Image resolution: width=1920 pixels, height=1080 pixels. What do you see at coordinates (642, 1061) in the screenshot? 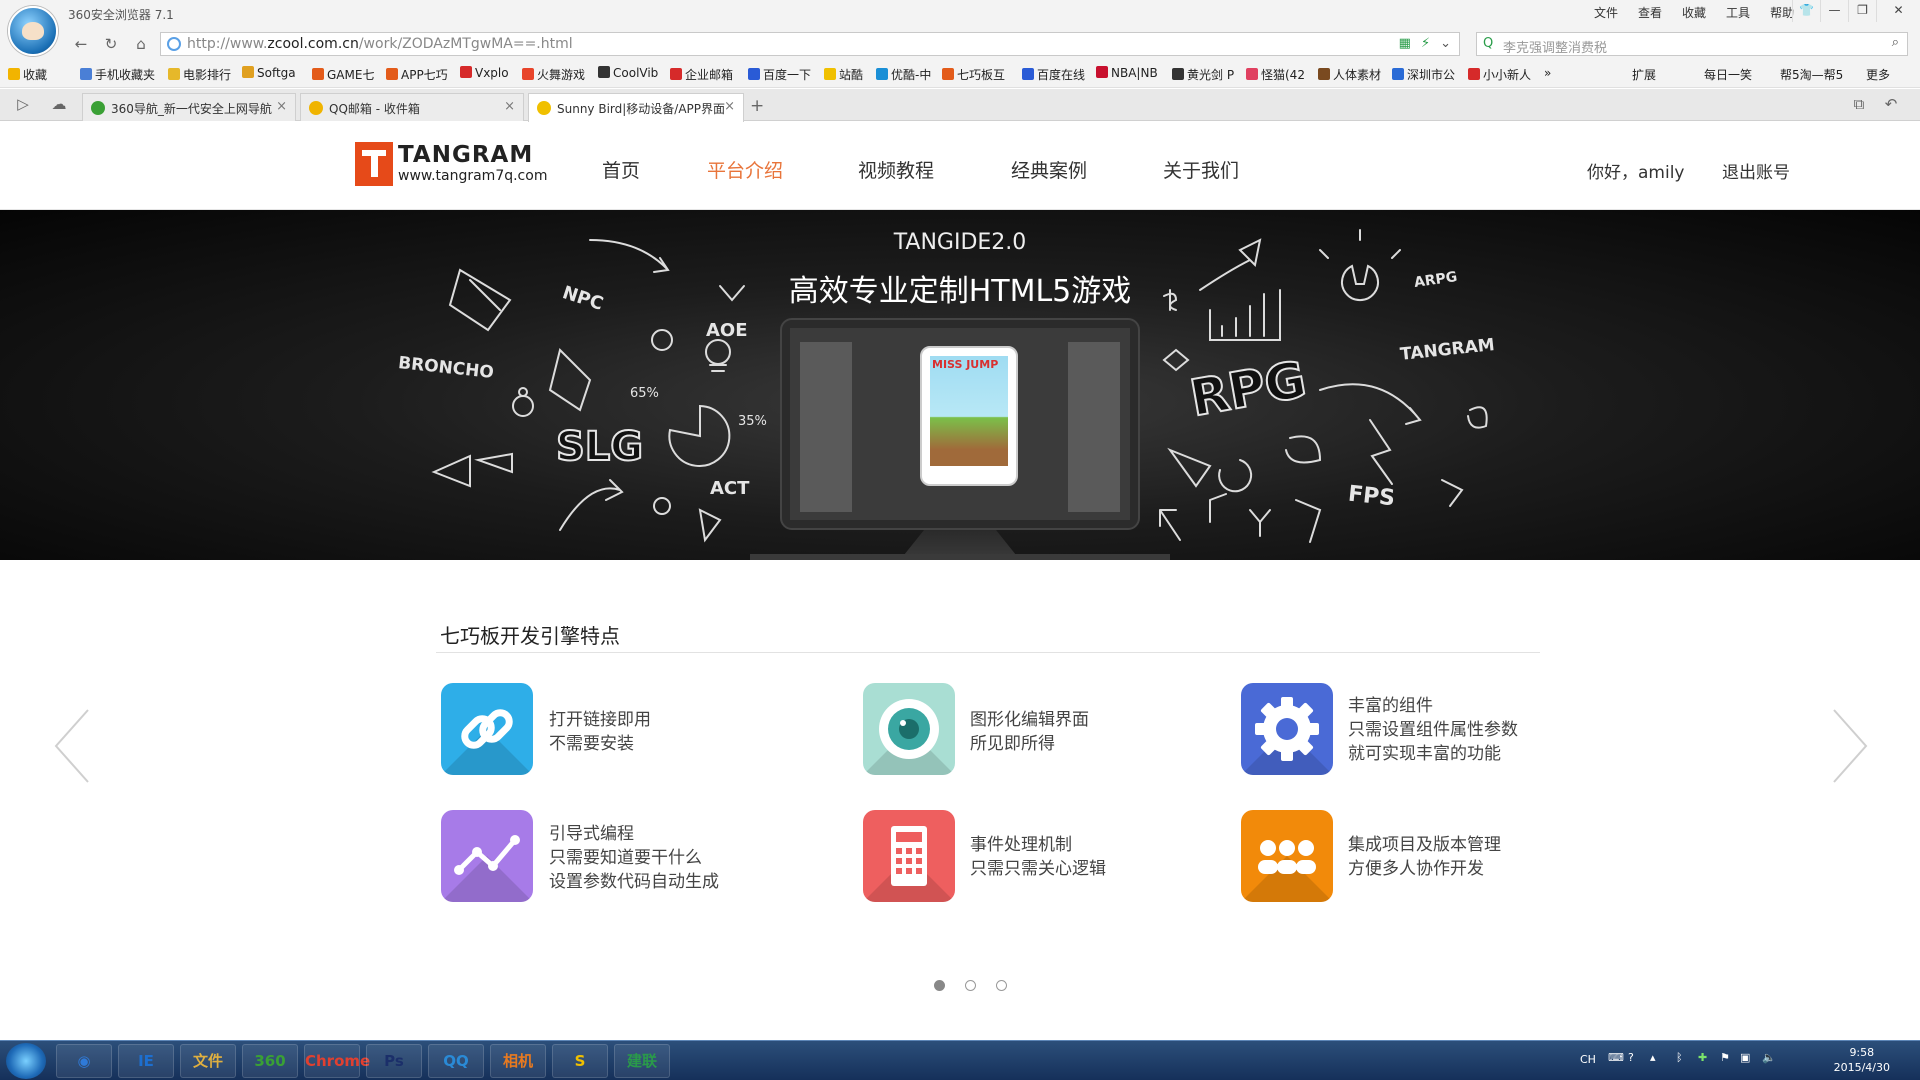
I see `taskbar-app: 建联` at bounding box center [642, 1061].